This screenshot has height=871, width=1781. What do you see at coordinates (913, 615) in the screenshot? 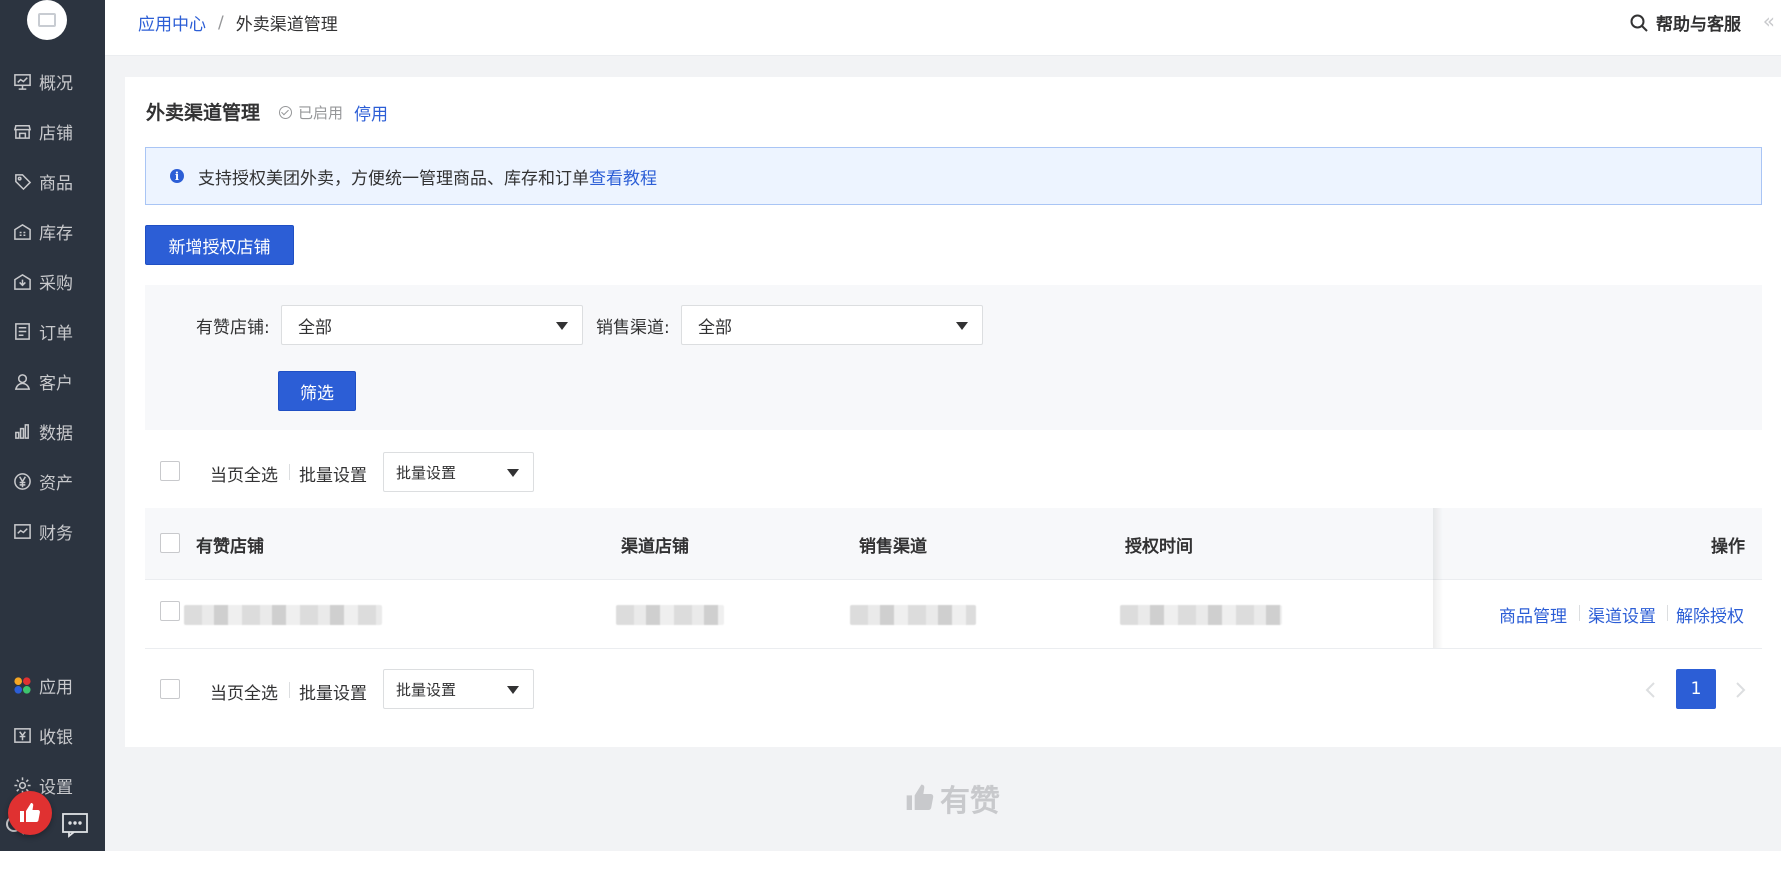
I see `redacted-sales-channel` at bounding box center [913, 615].